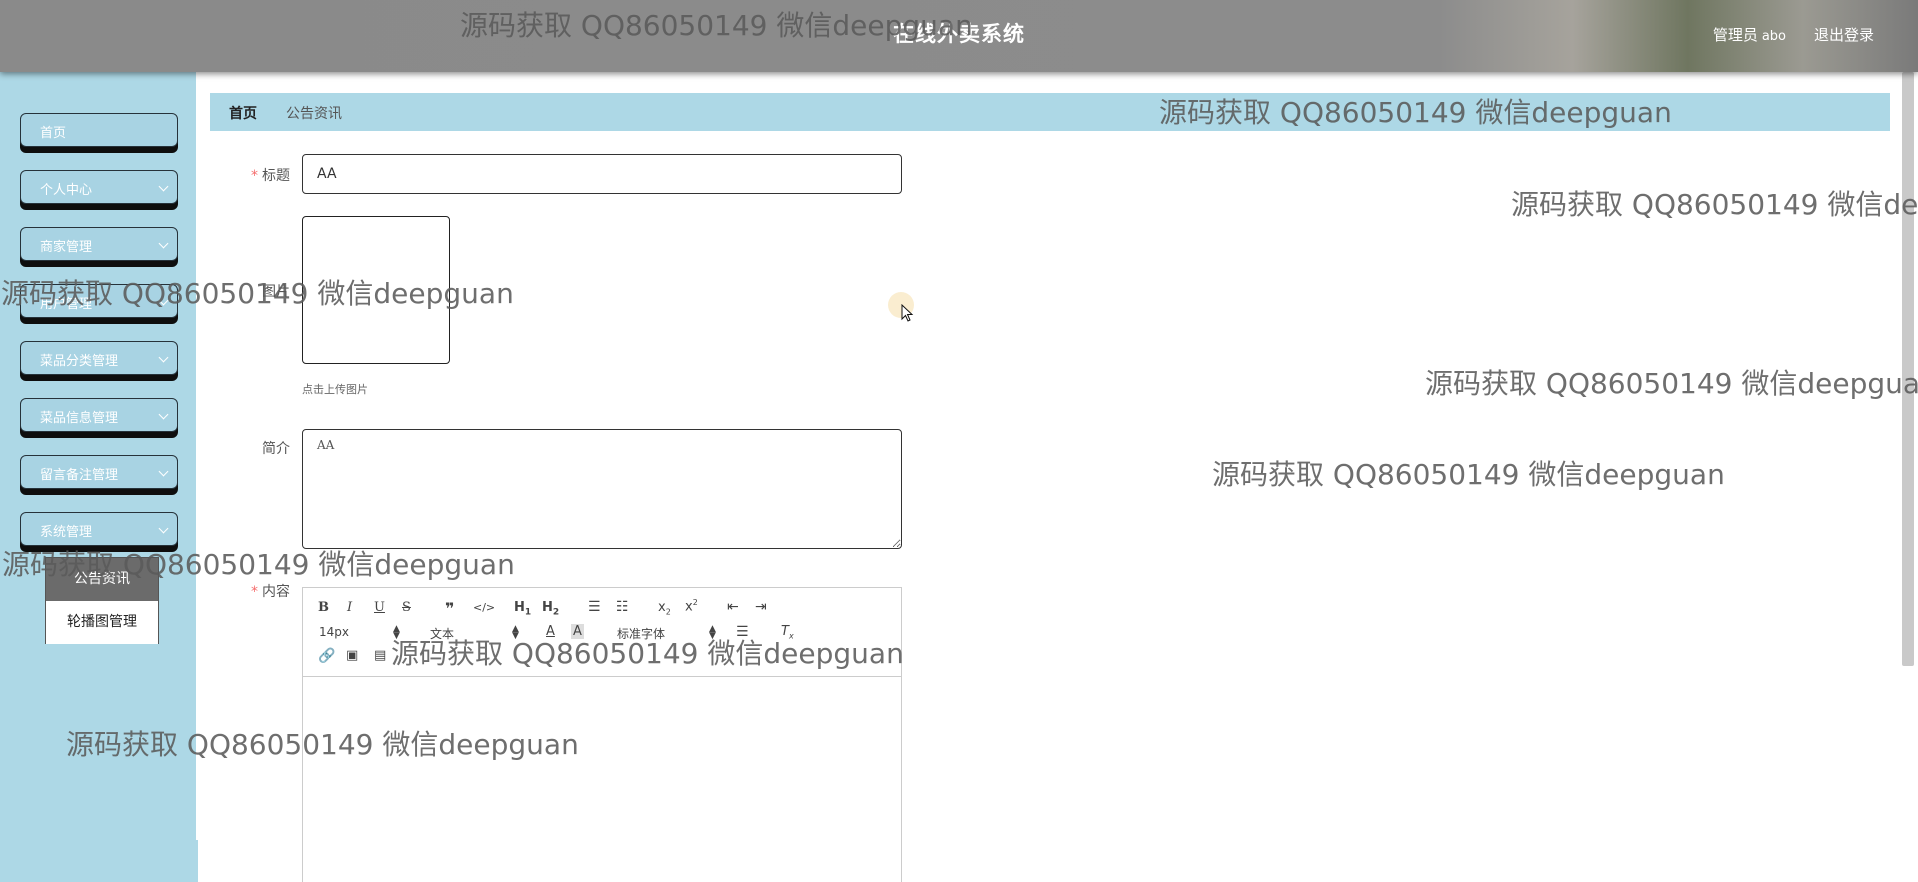  I want to click on logout-button: 退出登录, so click(1844, 34).